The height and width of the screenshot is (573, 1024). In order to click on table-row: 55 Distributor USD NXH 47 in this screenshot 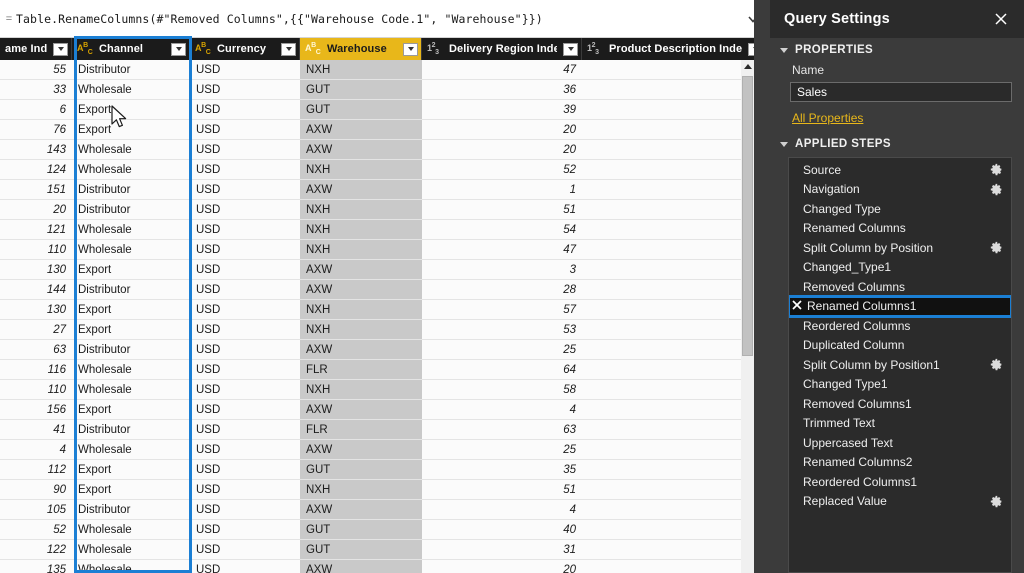, I will do `click(385, 70)`.